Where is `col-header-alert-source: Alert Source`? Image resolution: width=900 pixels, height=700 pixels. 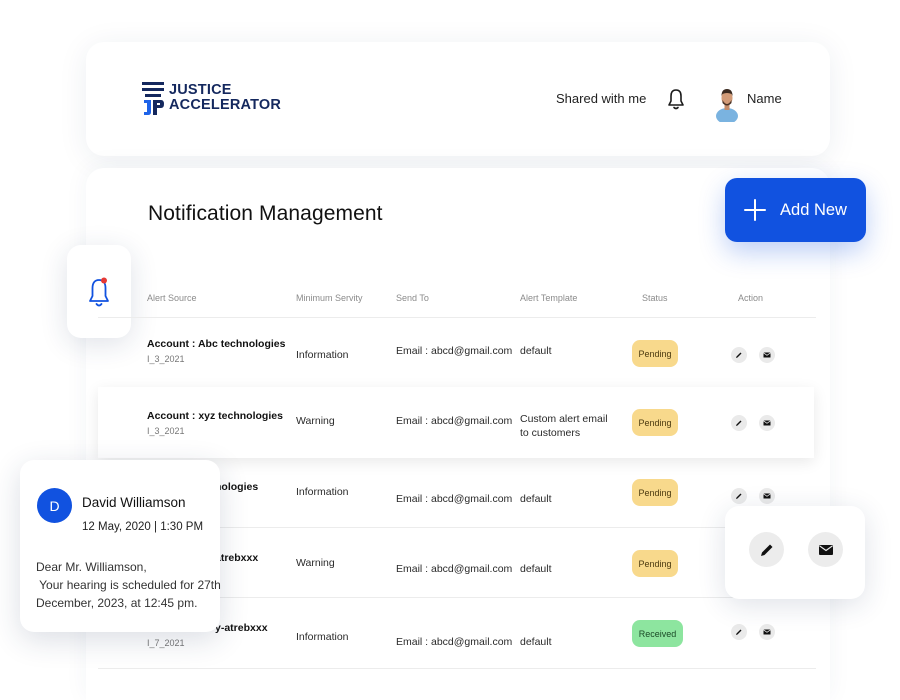 col-header-alert-source: Alert Source is located at coordinates (172, 298).